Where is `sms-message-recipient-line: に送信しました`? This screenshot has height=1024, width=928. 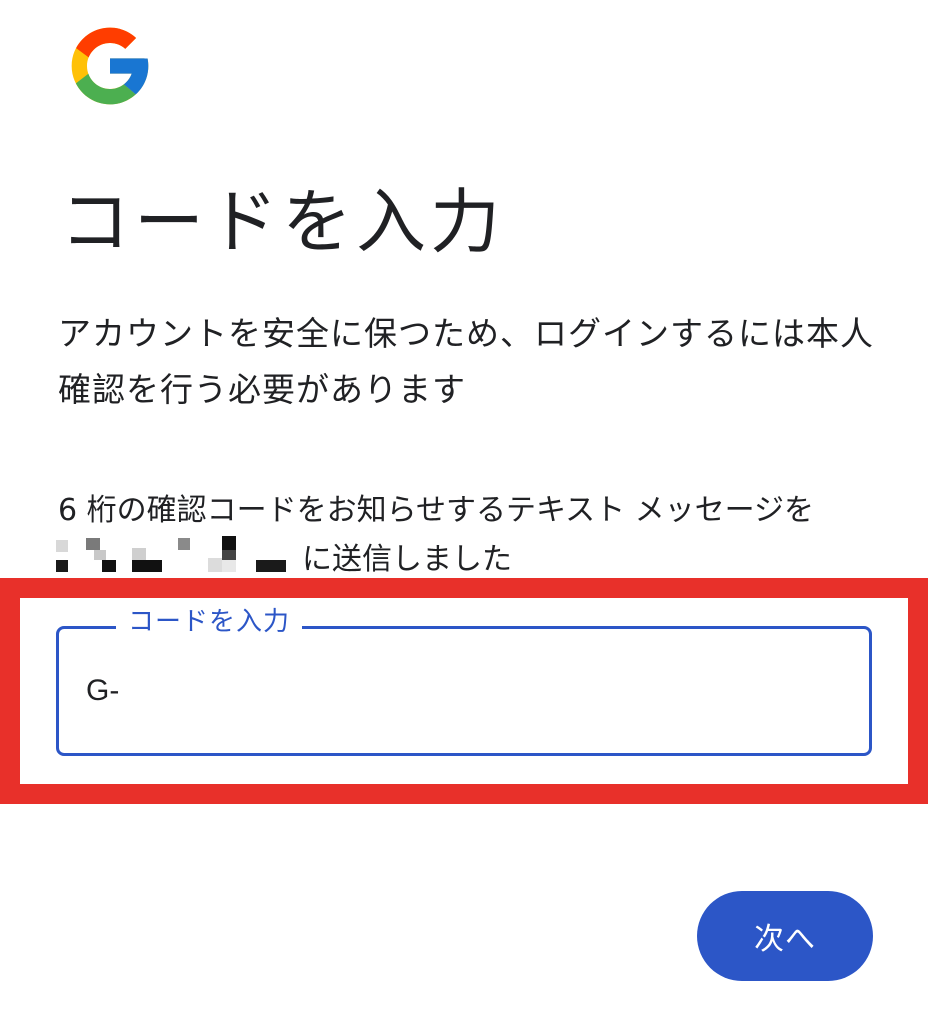 sms-message-recipient-line: に送信しました is located at coordinates (284, 556).